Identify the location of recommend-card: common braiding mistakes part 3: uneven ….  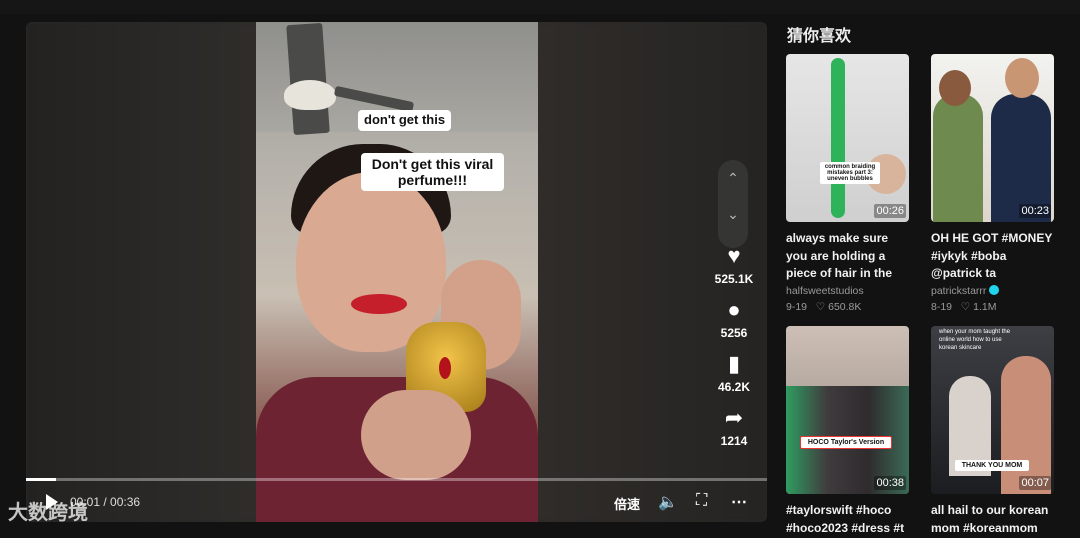
(847, 183).